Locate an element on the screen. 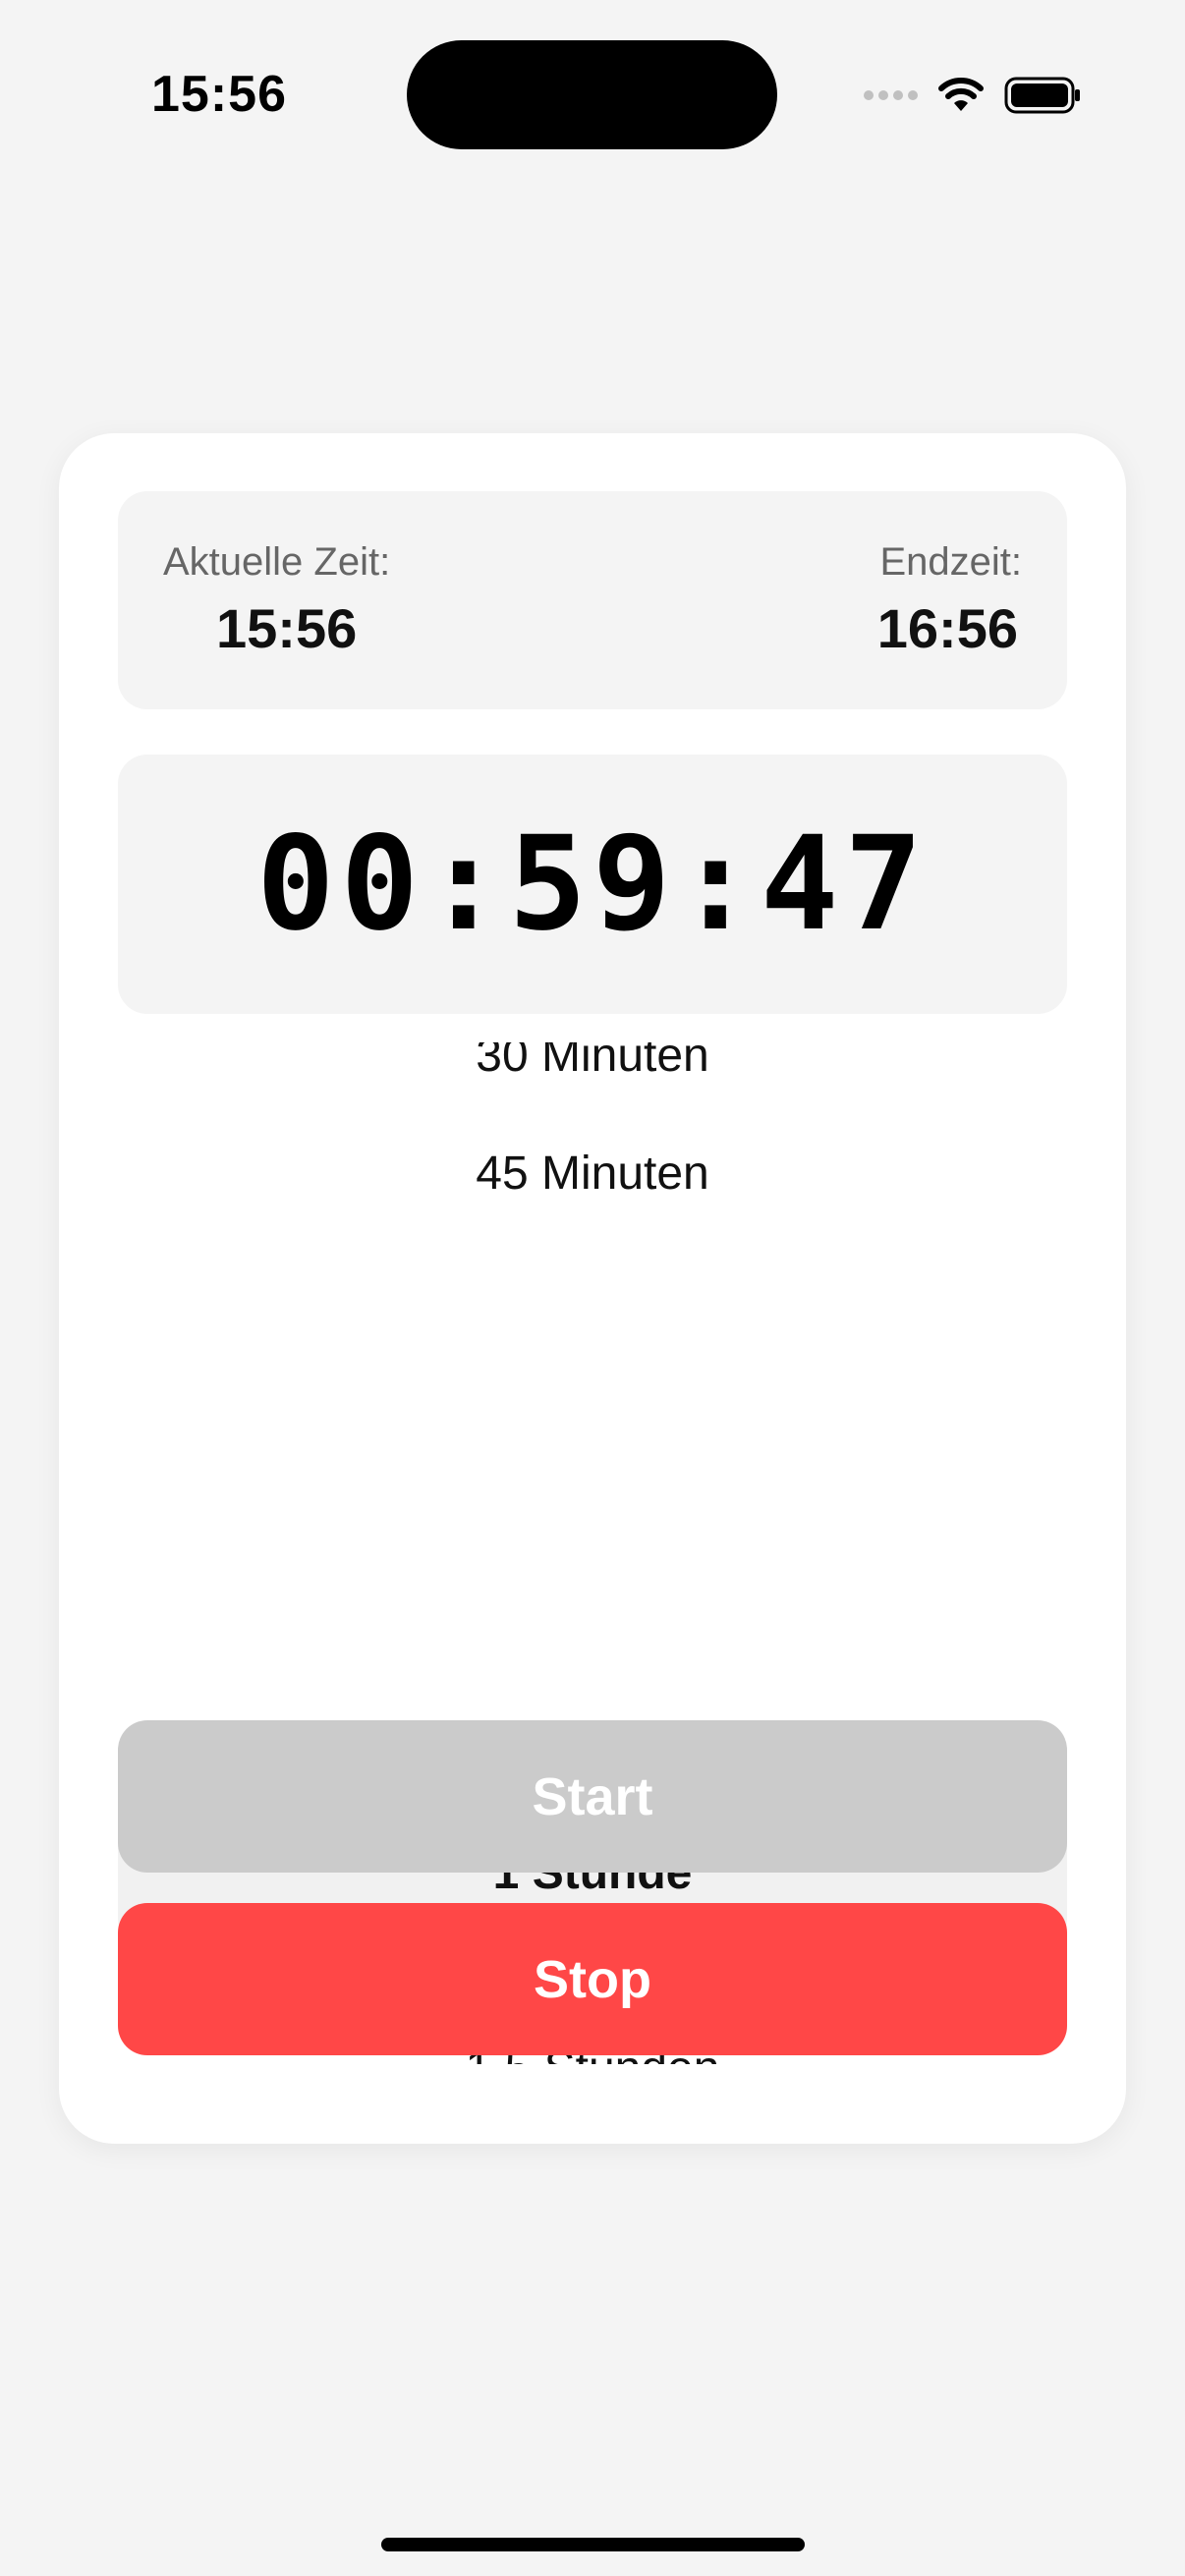 Image resolution: width=1185 pixels, height=2576 pixels. current-time-label: Aktuelle Zeit: is located at coordinates (277, 562).